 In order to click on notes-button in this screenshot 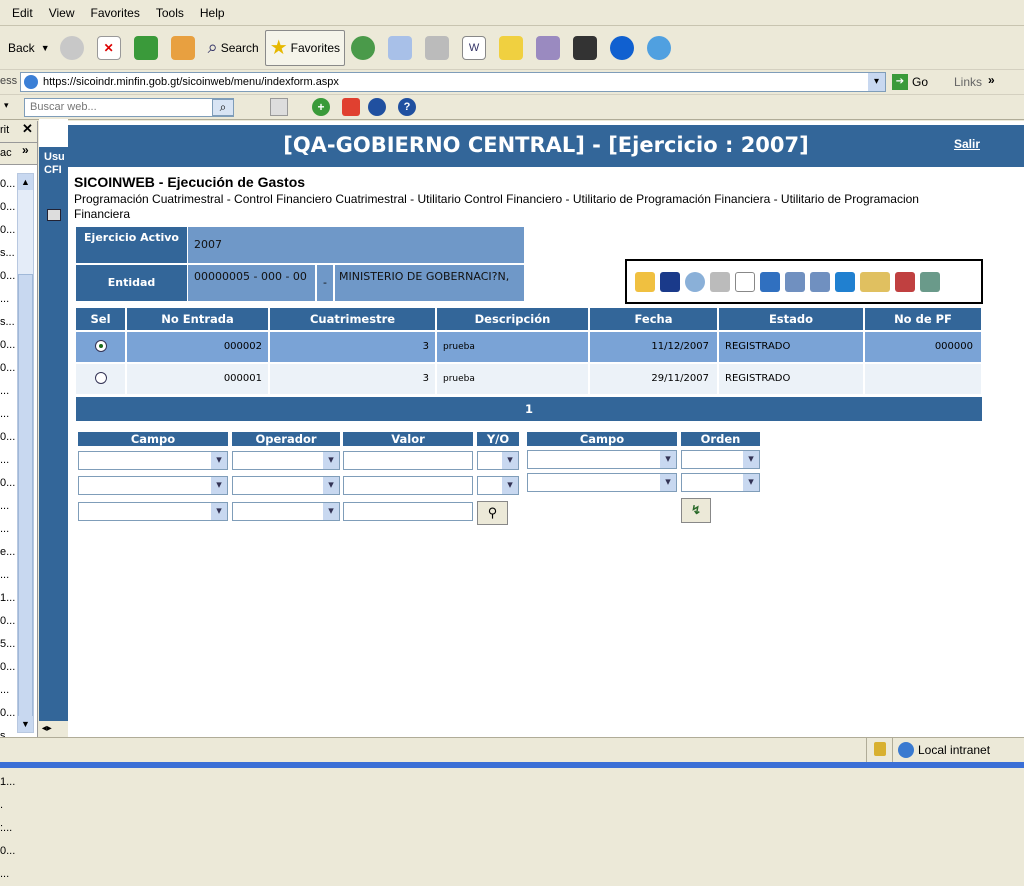, I will do `click(512, 48)`.